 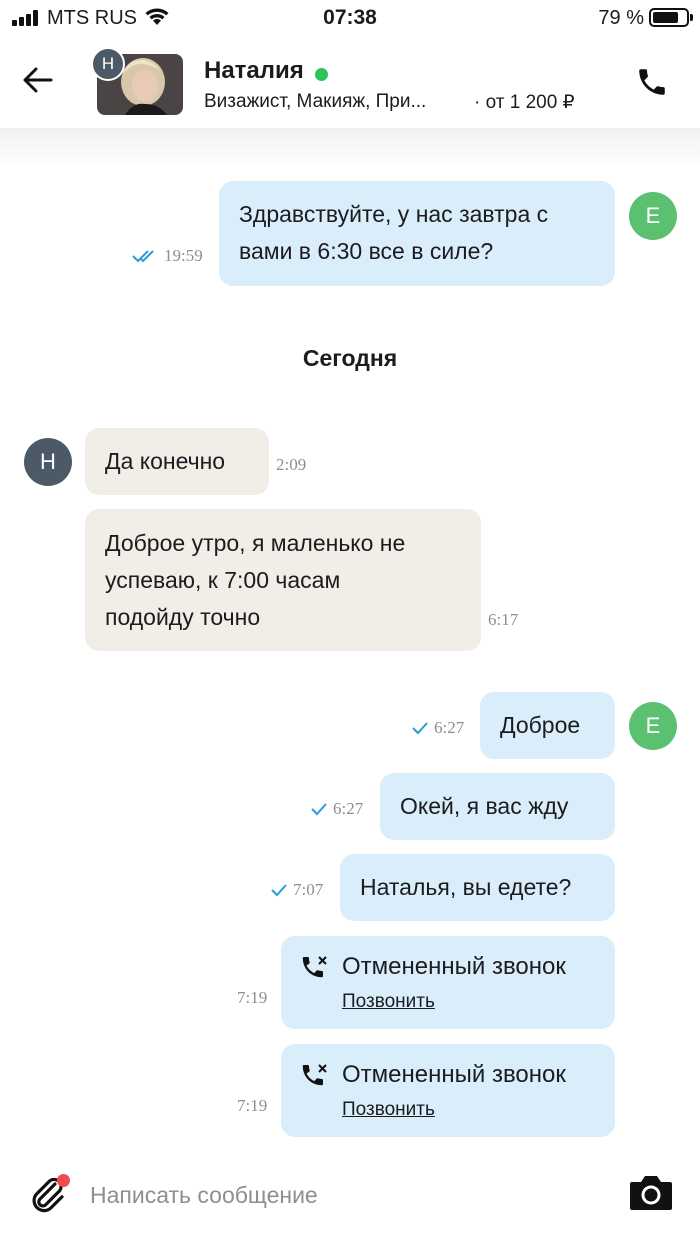 What do you see at coordinates (671, 17) in the screenshot?
I see `battery-icon` at bounding box center [671, 17].